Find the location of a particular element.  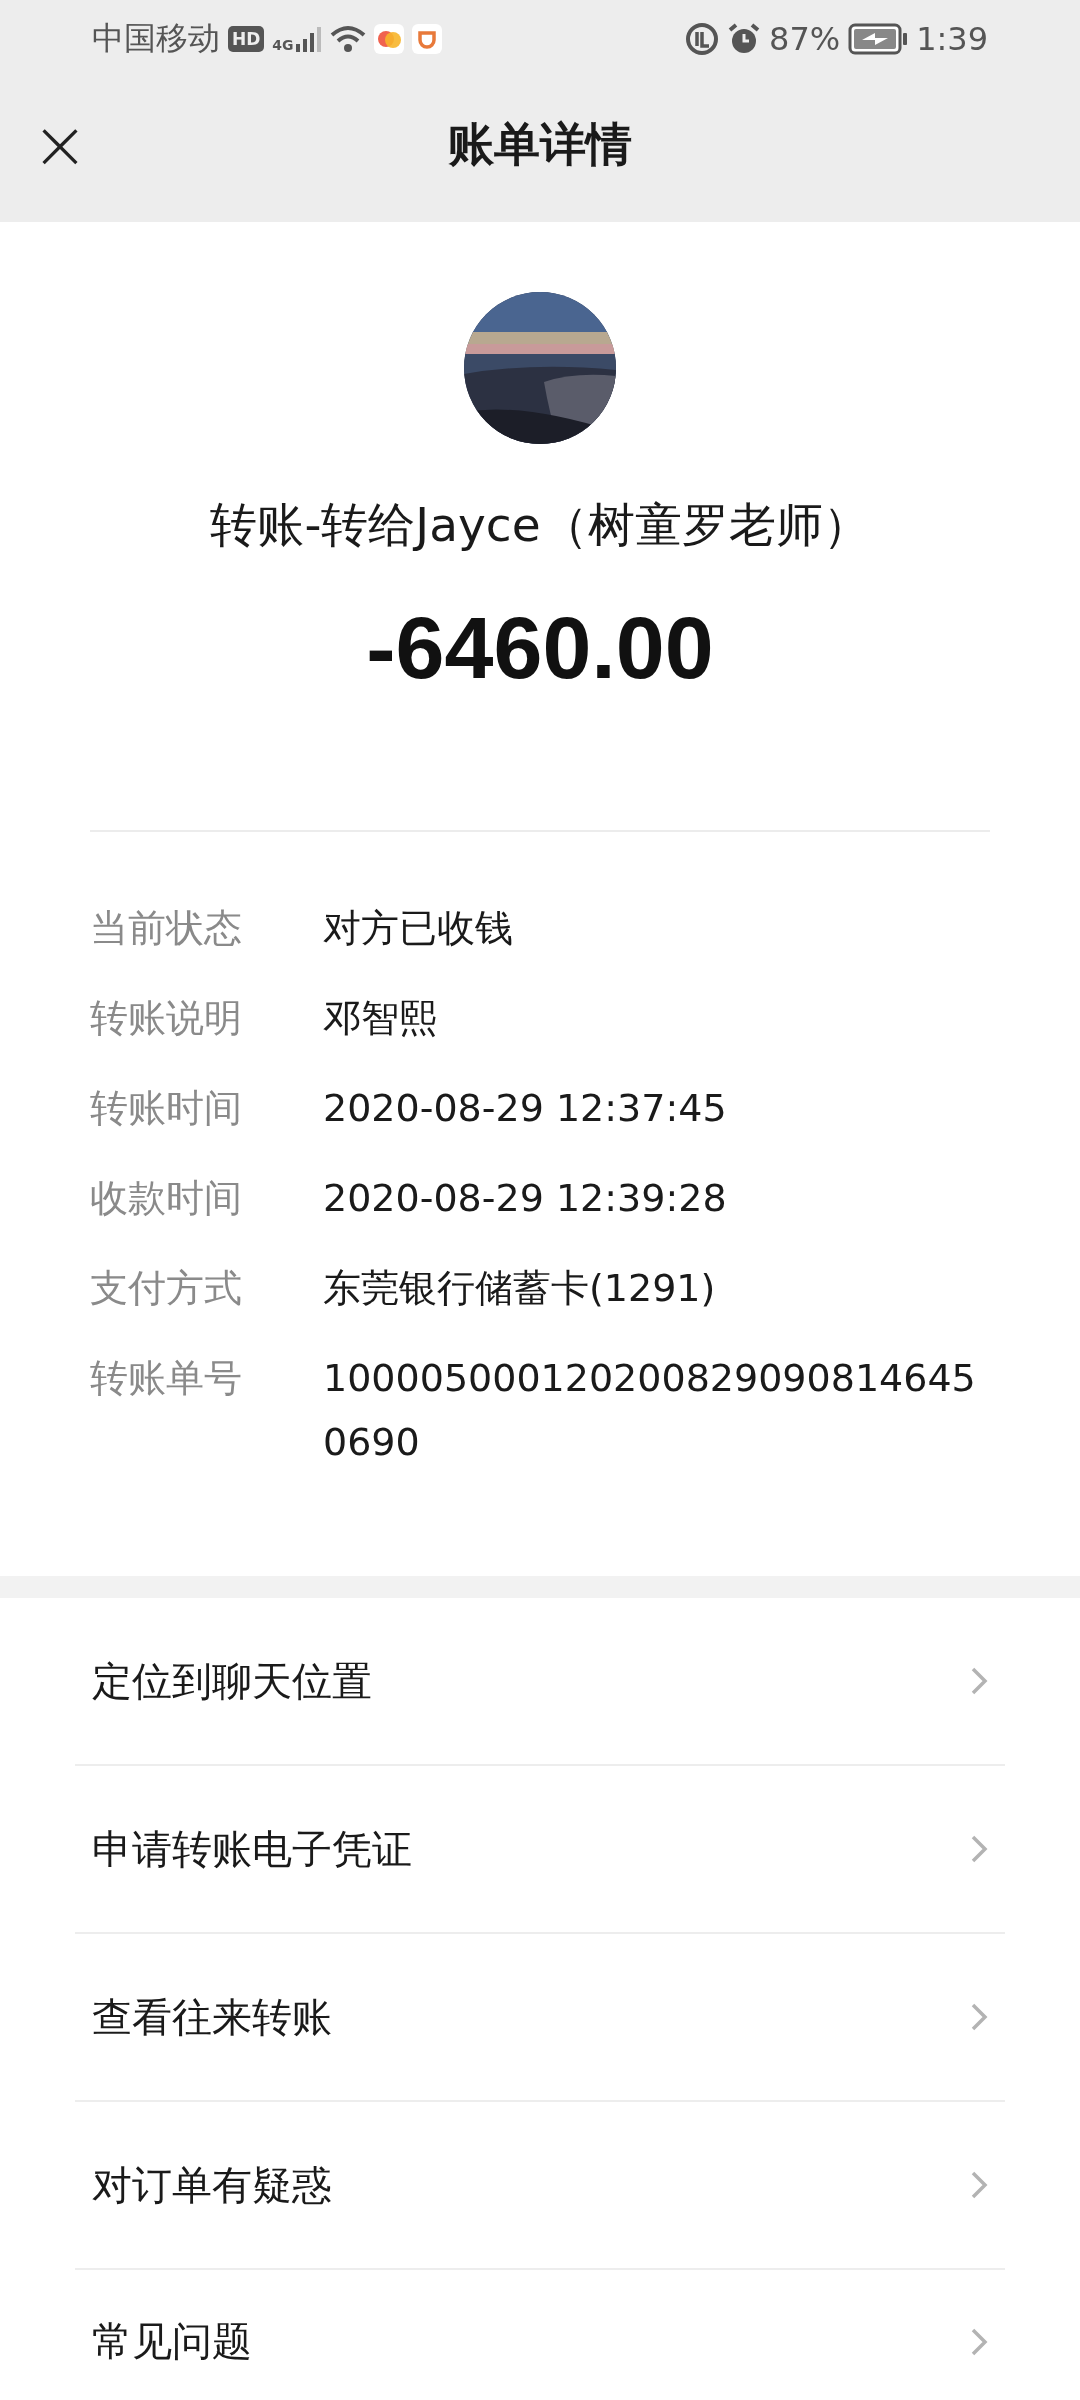

menu-item: 申请转账电子凭证 is located at coordinates (540, 1848).